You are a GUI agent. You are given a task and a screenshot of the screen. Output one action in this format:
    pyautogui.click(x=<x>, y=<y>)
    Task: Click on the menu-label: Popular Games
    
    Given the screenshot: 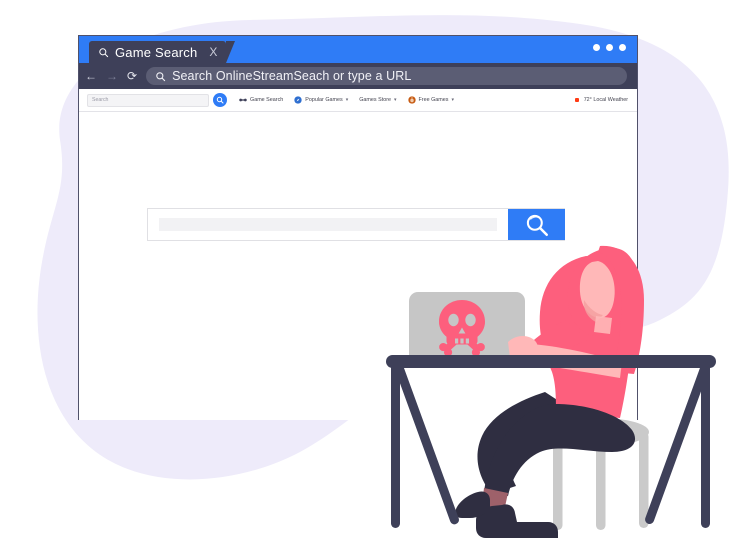 What is the action you would take?
    pyautogui.click(x=324, y=100)
    